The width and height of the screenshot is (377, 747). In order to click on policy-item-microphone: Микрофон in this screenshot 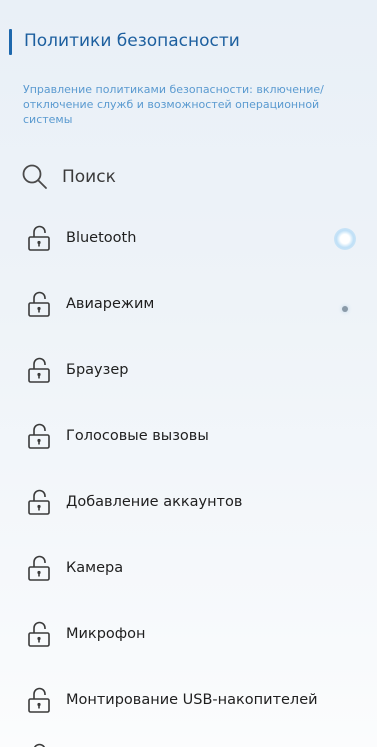, I will do `click(196, 634)`.